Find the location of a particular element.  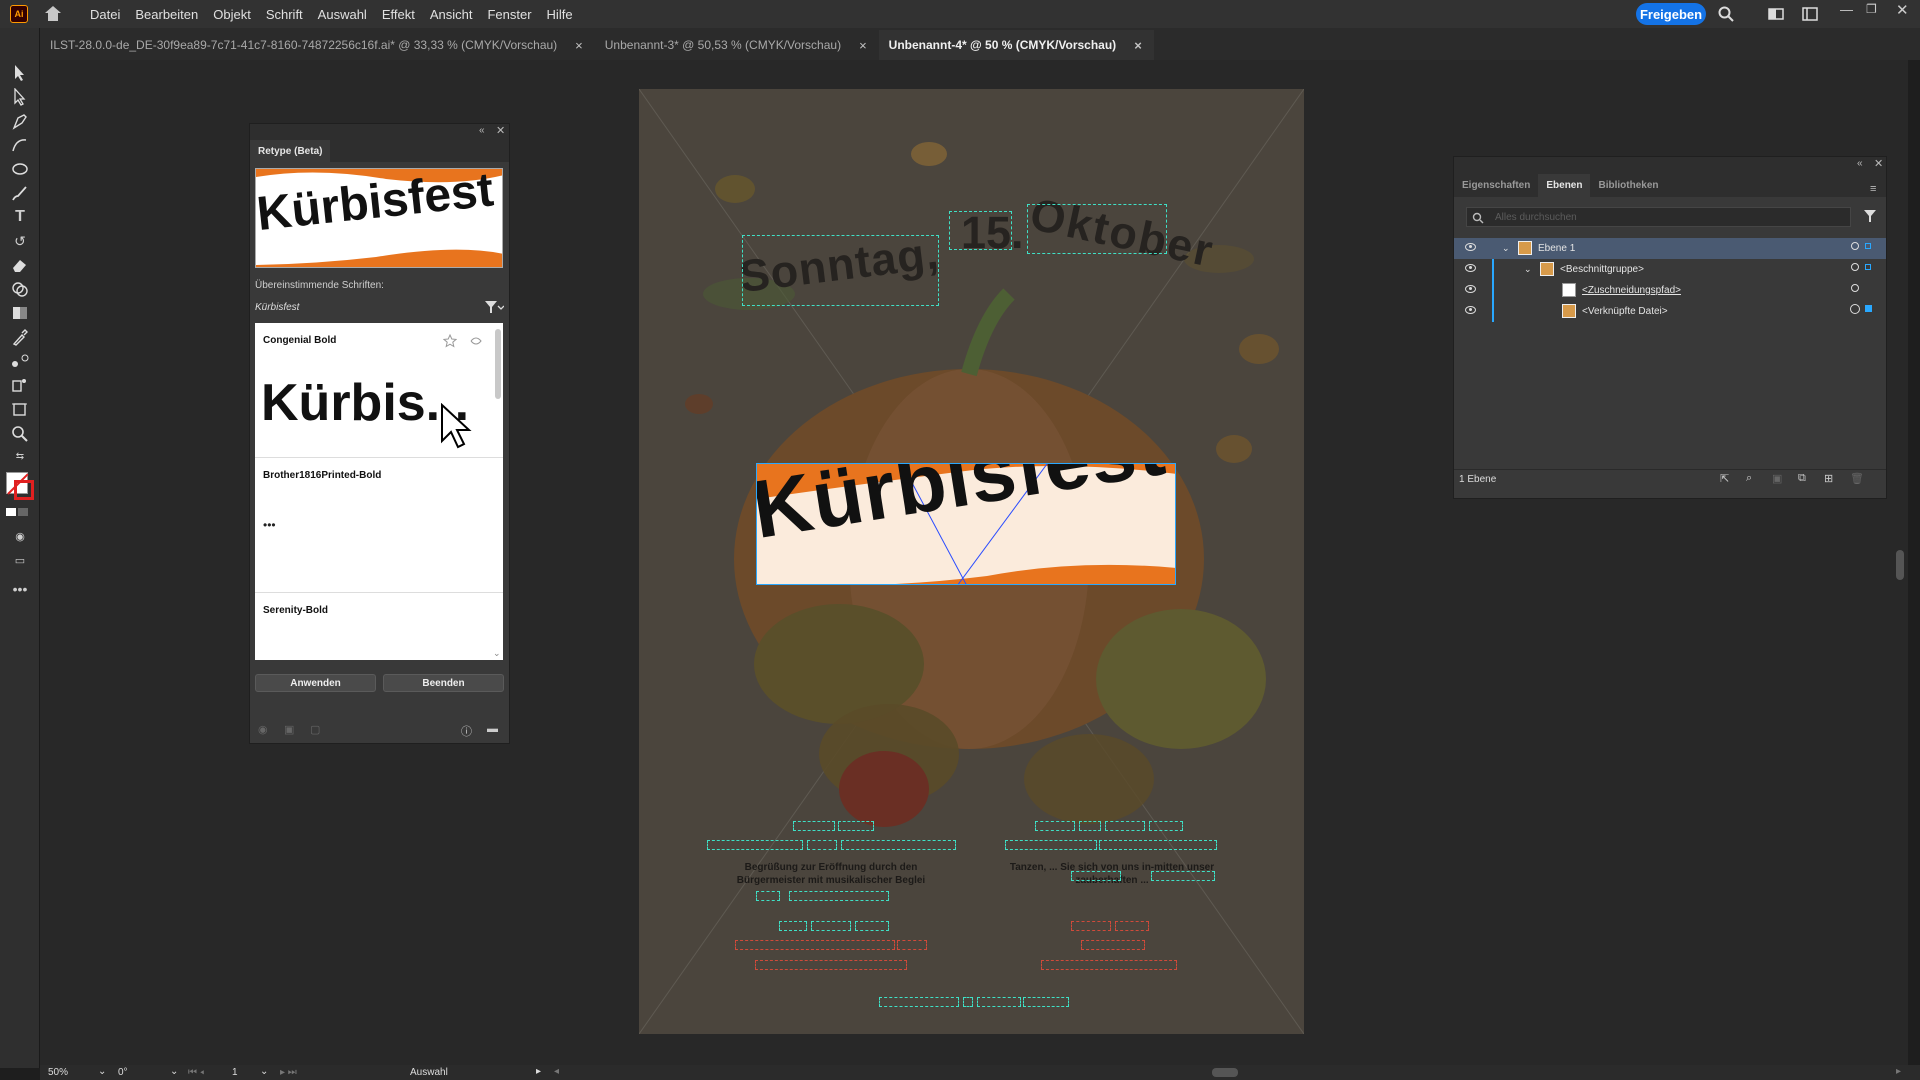

delete-layer-icon: 🗑 is located at coordinates (1857, 478).